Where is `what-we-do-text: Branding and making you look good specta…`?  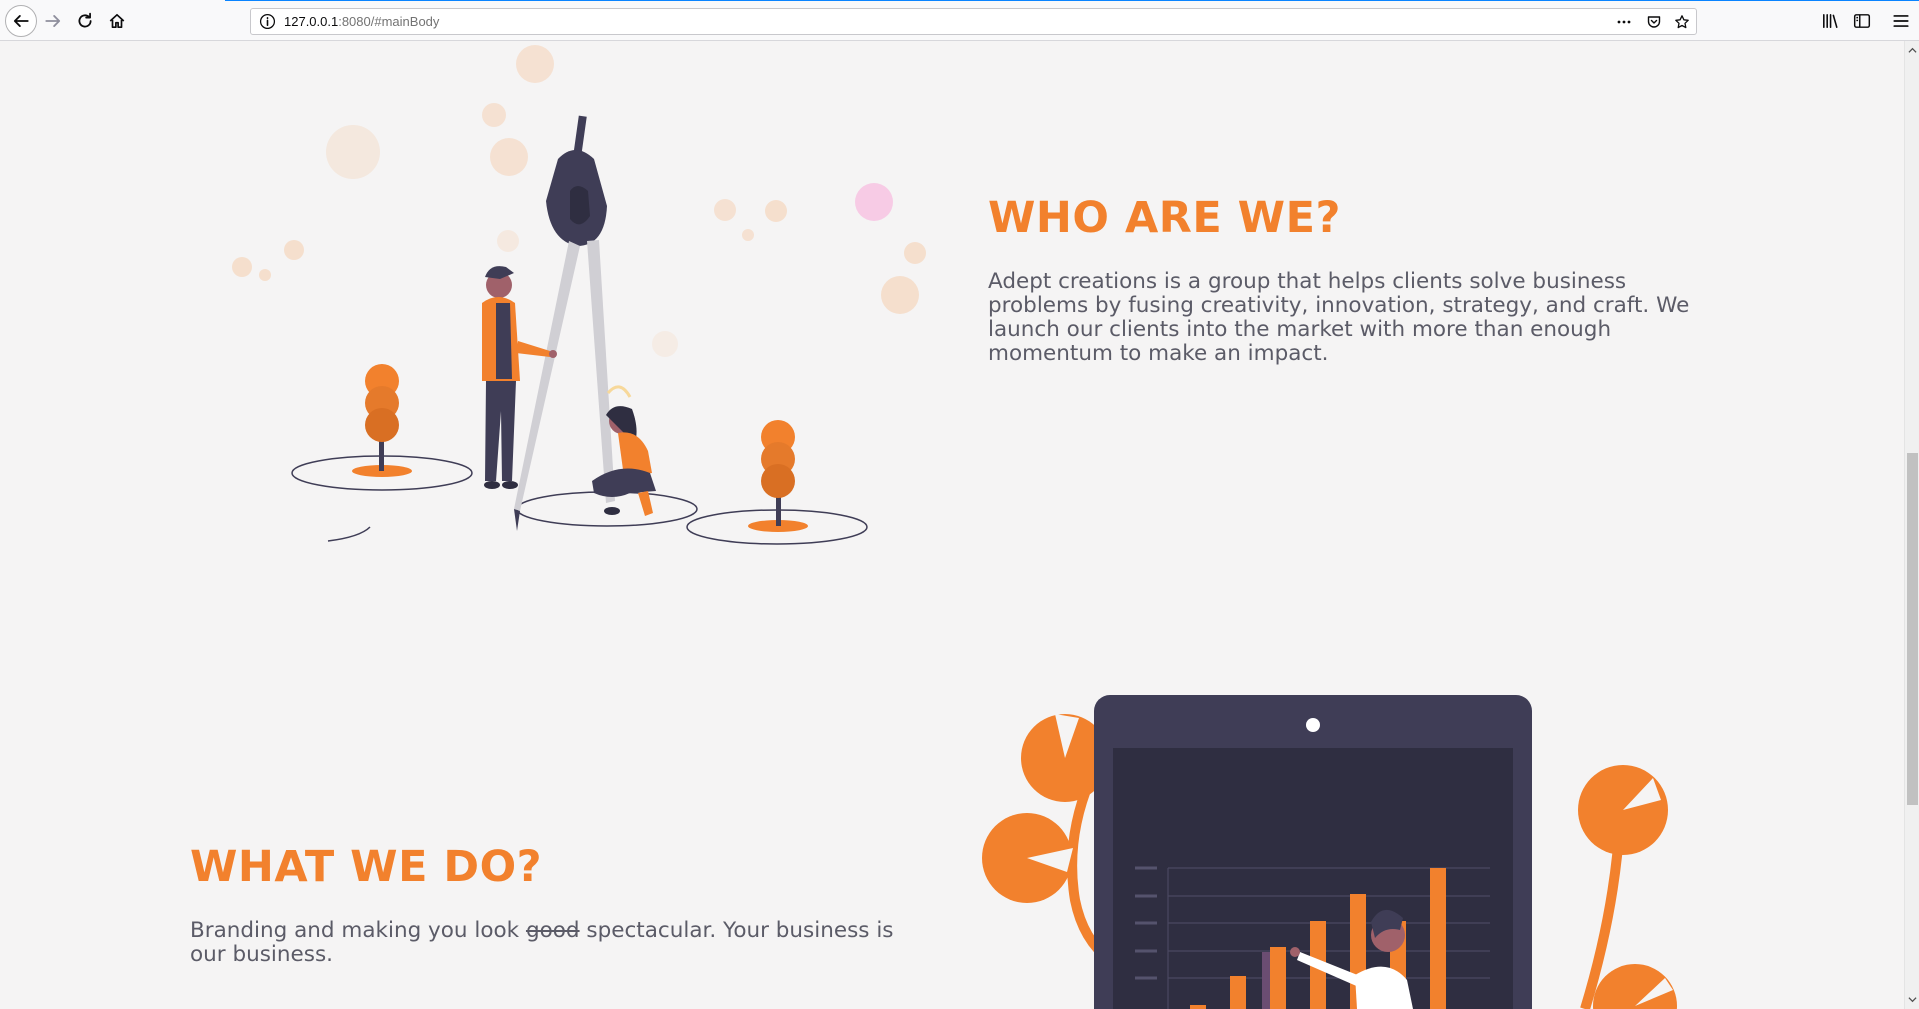 what-we-do-text: Branding and making you look good specta… is located at coordinates (555, 943).